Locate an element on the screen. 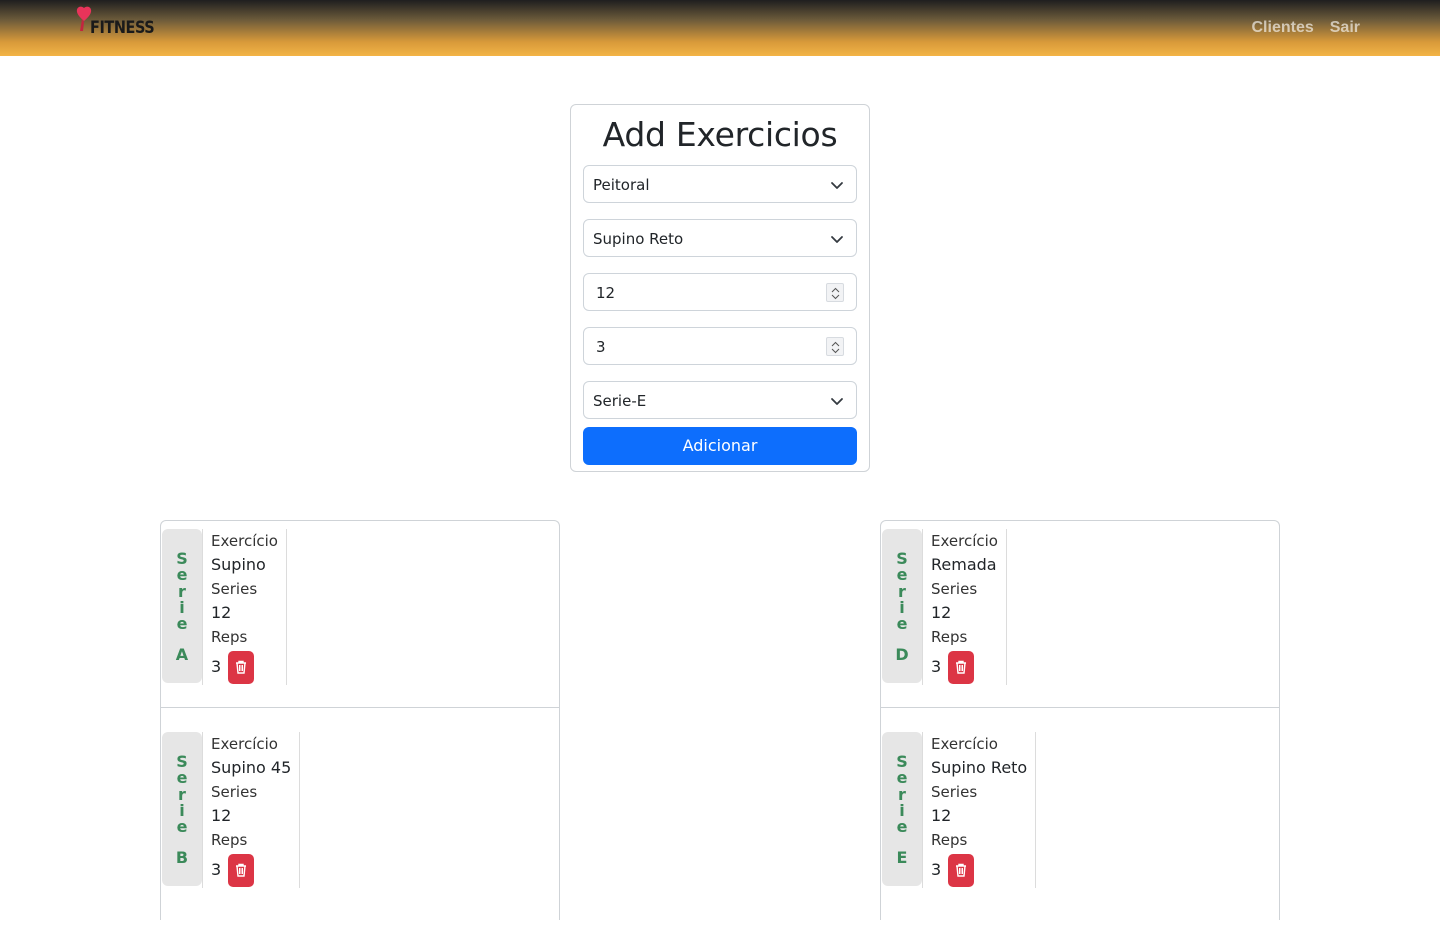 The height and width of the screenshot is (928, 1440). serie-info: Exercício Remada Series 12 Reps 3 is located at coordinates (964, 607).